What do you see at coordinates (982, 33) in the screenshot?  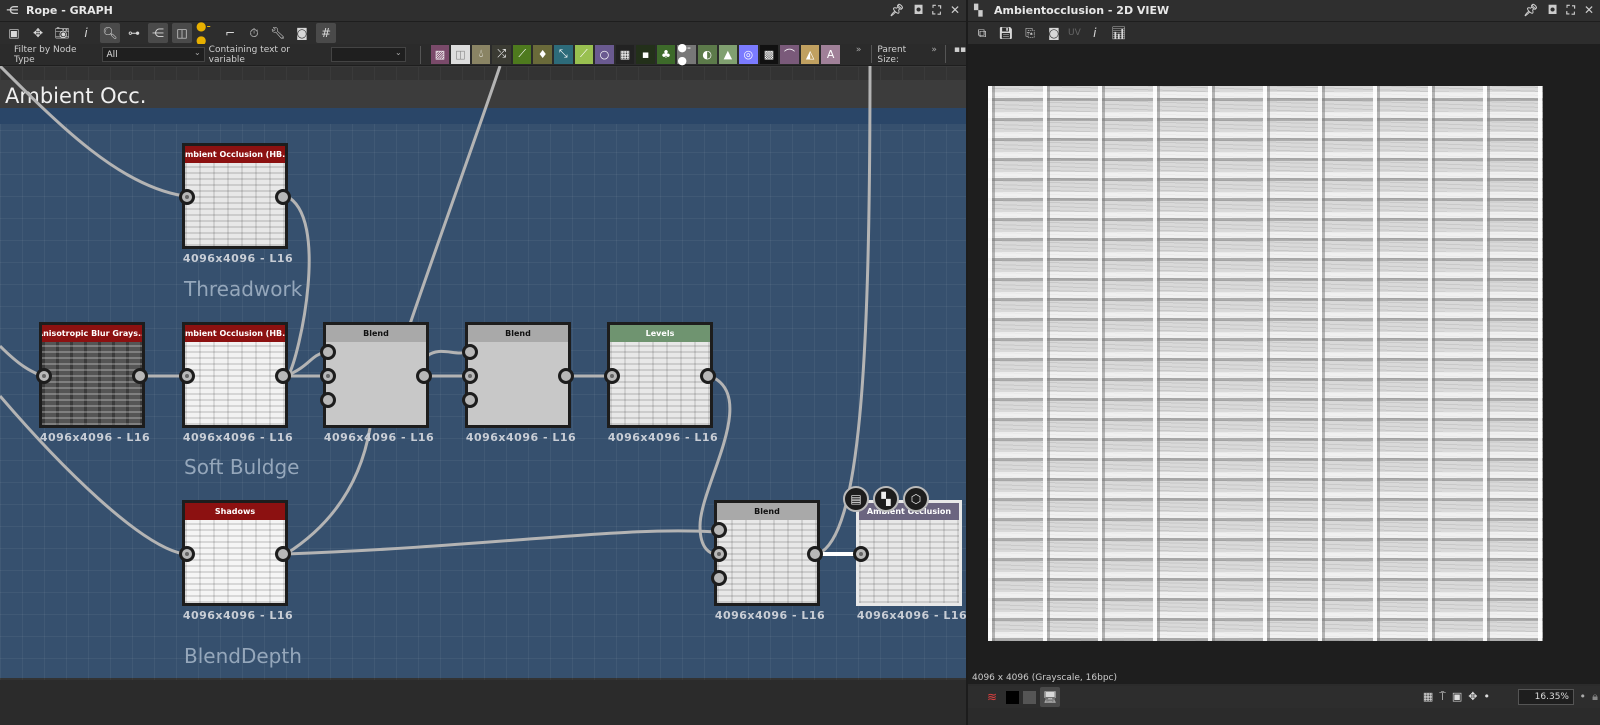 I see `copy-view-icon: ⧉` at bounding box center [982, 33].